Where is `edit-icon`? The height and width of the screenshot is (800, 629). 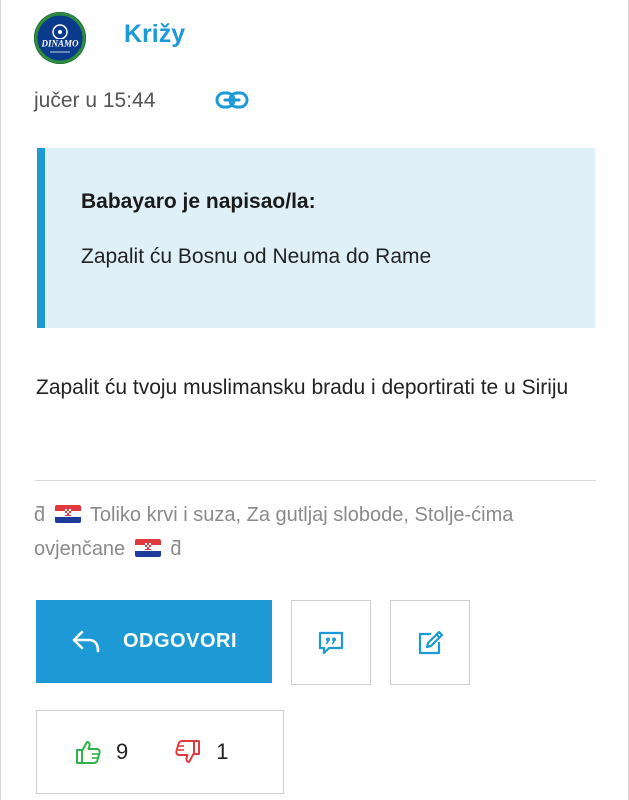
edit-icon is located at coordinates (431, 642).